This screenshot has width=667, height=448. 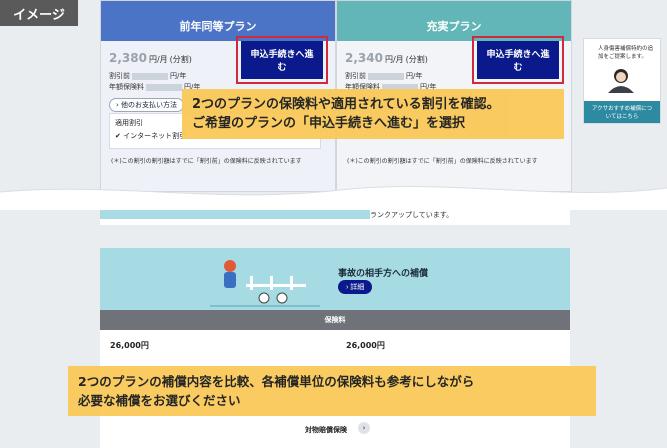 What do you see at coordinates (129, 345) in the screenshot?
I see `premium-amount-left: 26,000円` at bounding box center [129, 345].